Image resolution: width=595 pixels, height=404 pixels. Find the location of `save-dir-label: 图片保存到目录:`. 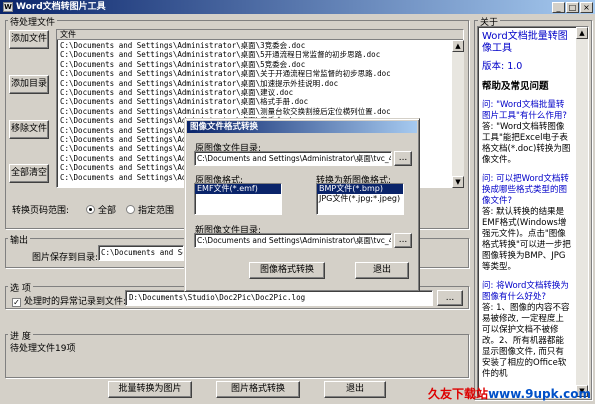

save-dir-label: 图片保存到目录: is located at coordinates (65, 258).